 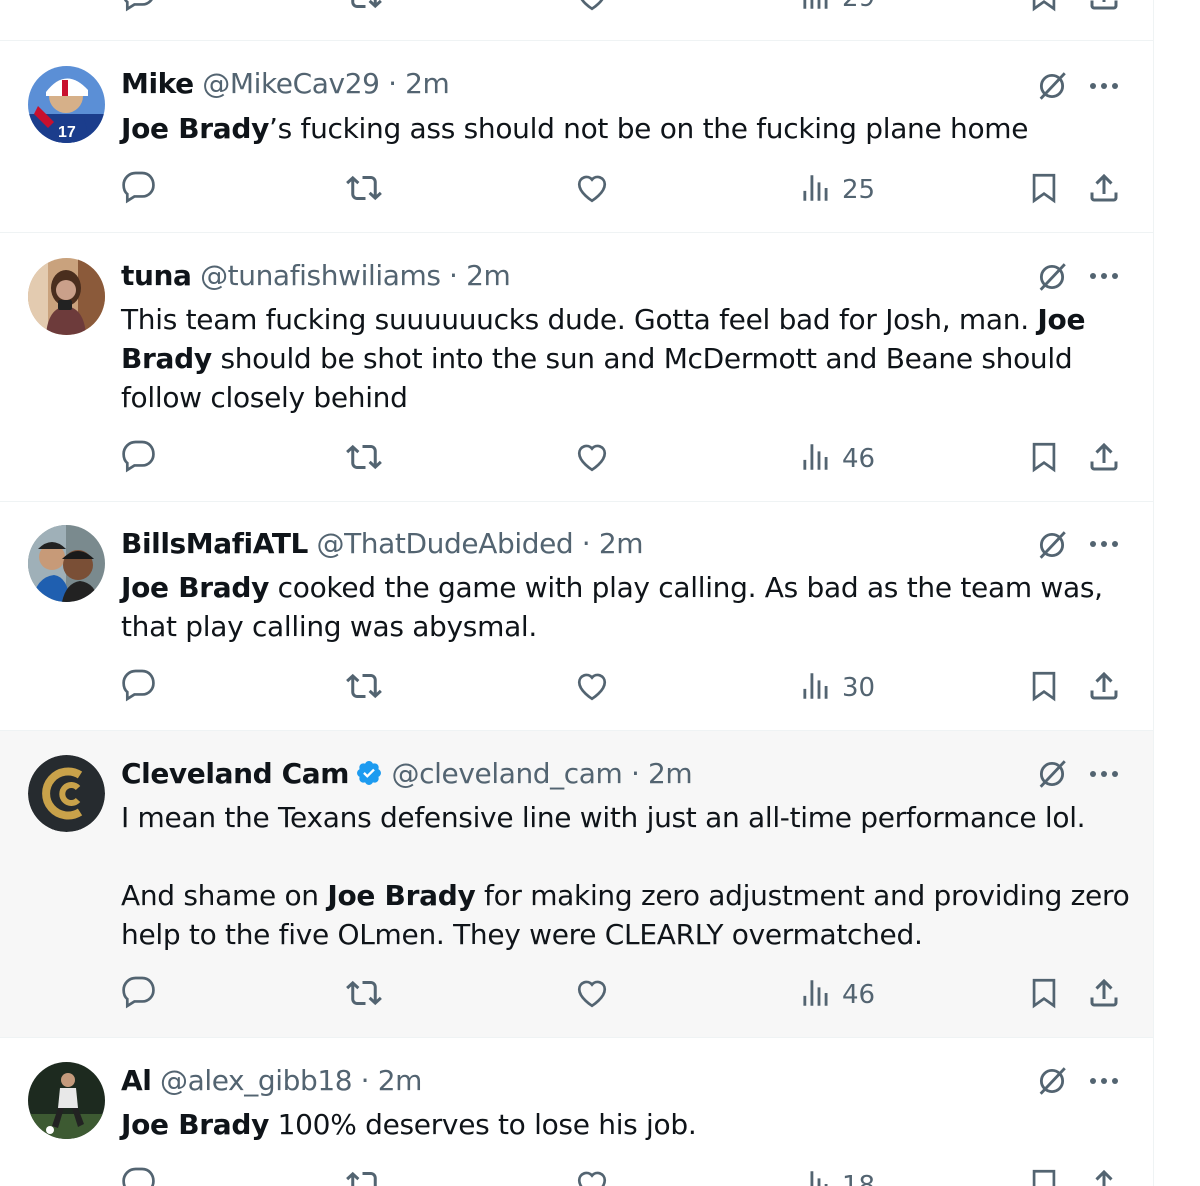 I want to click on display-name: Cleveland Cam, so click(x=235, y=773).